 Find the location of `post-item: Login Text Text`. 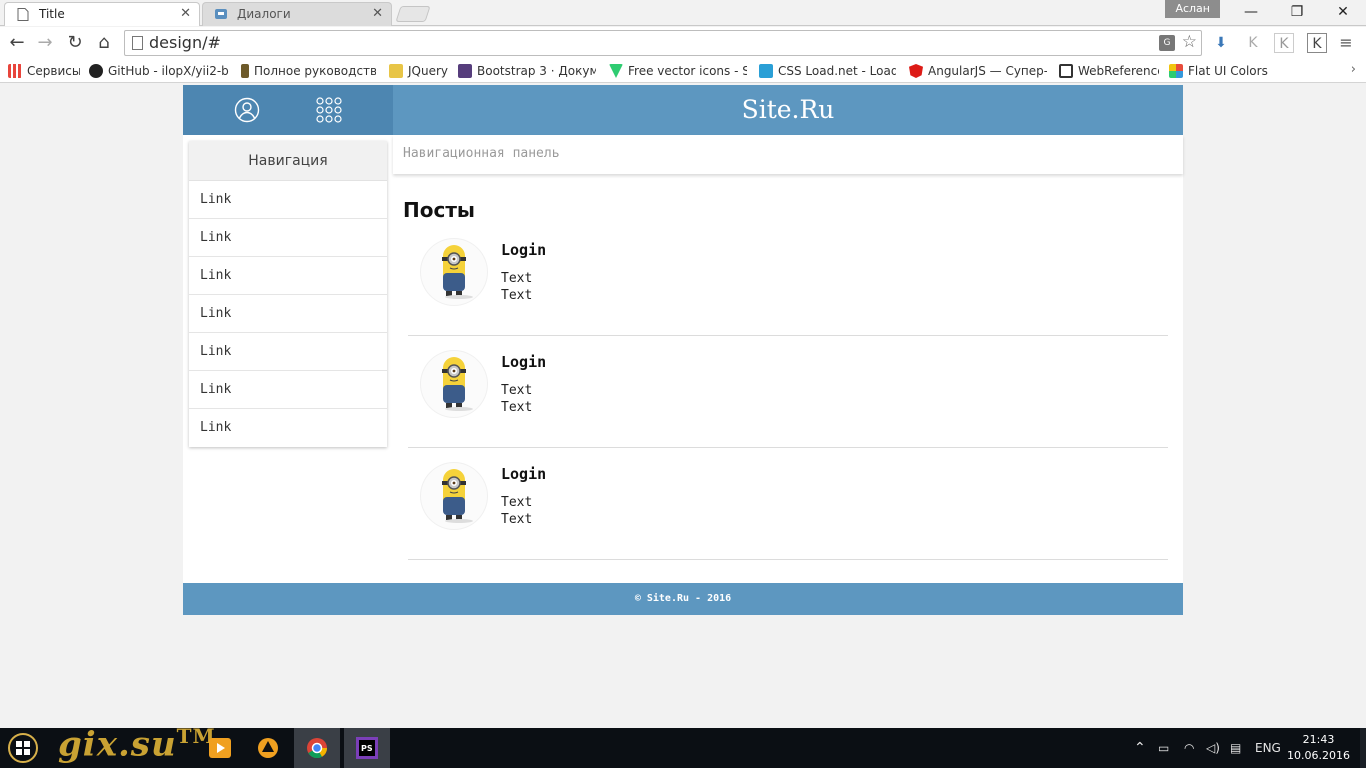

post-item: Login Text Text is located at coordinates (788, 392).